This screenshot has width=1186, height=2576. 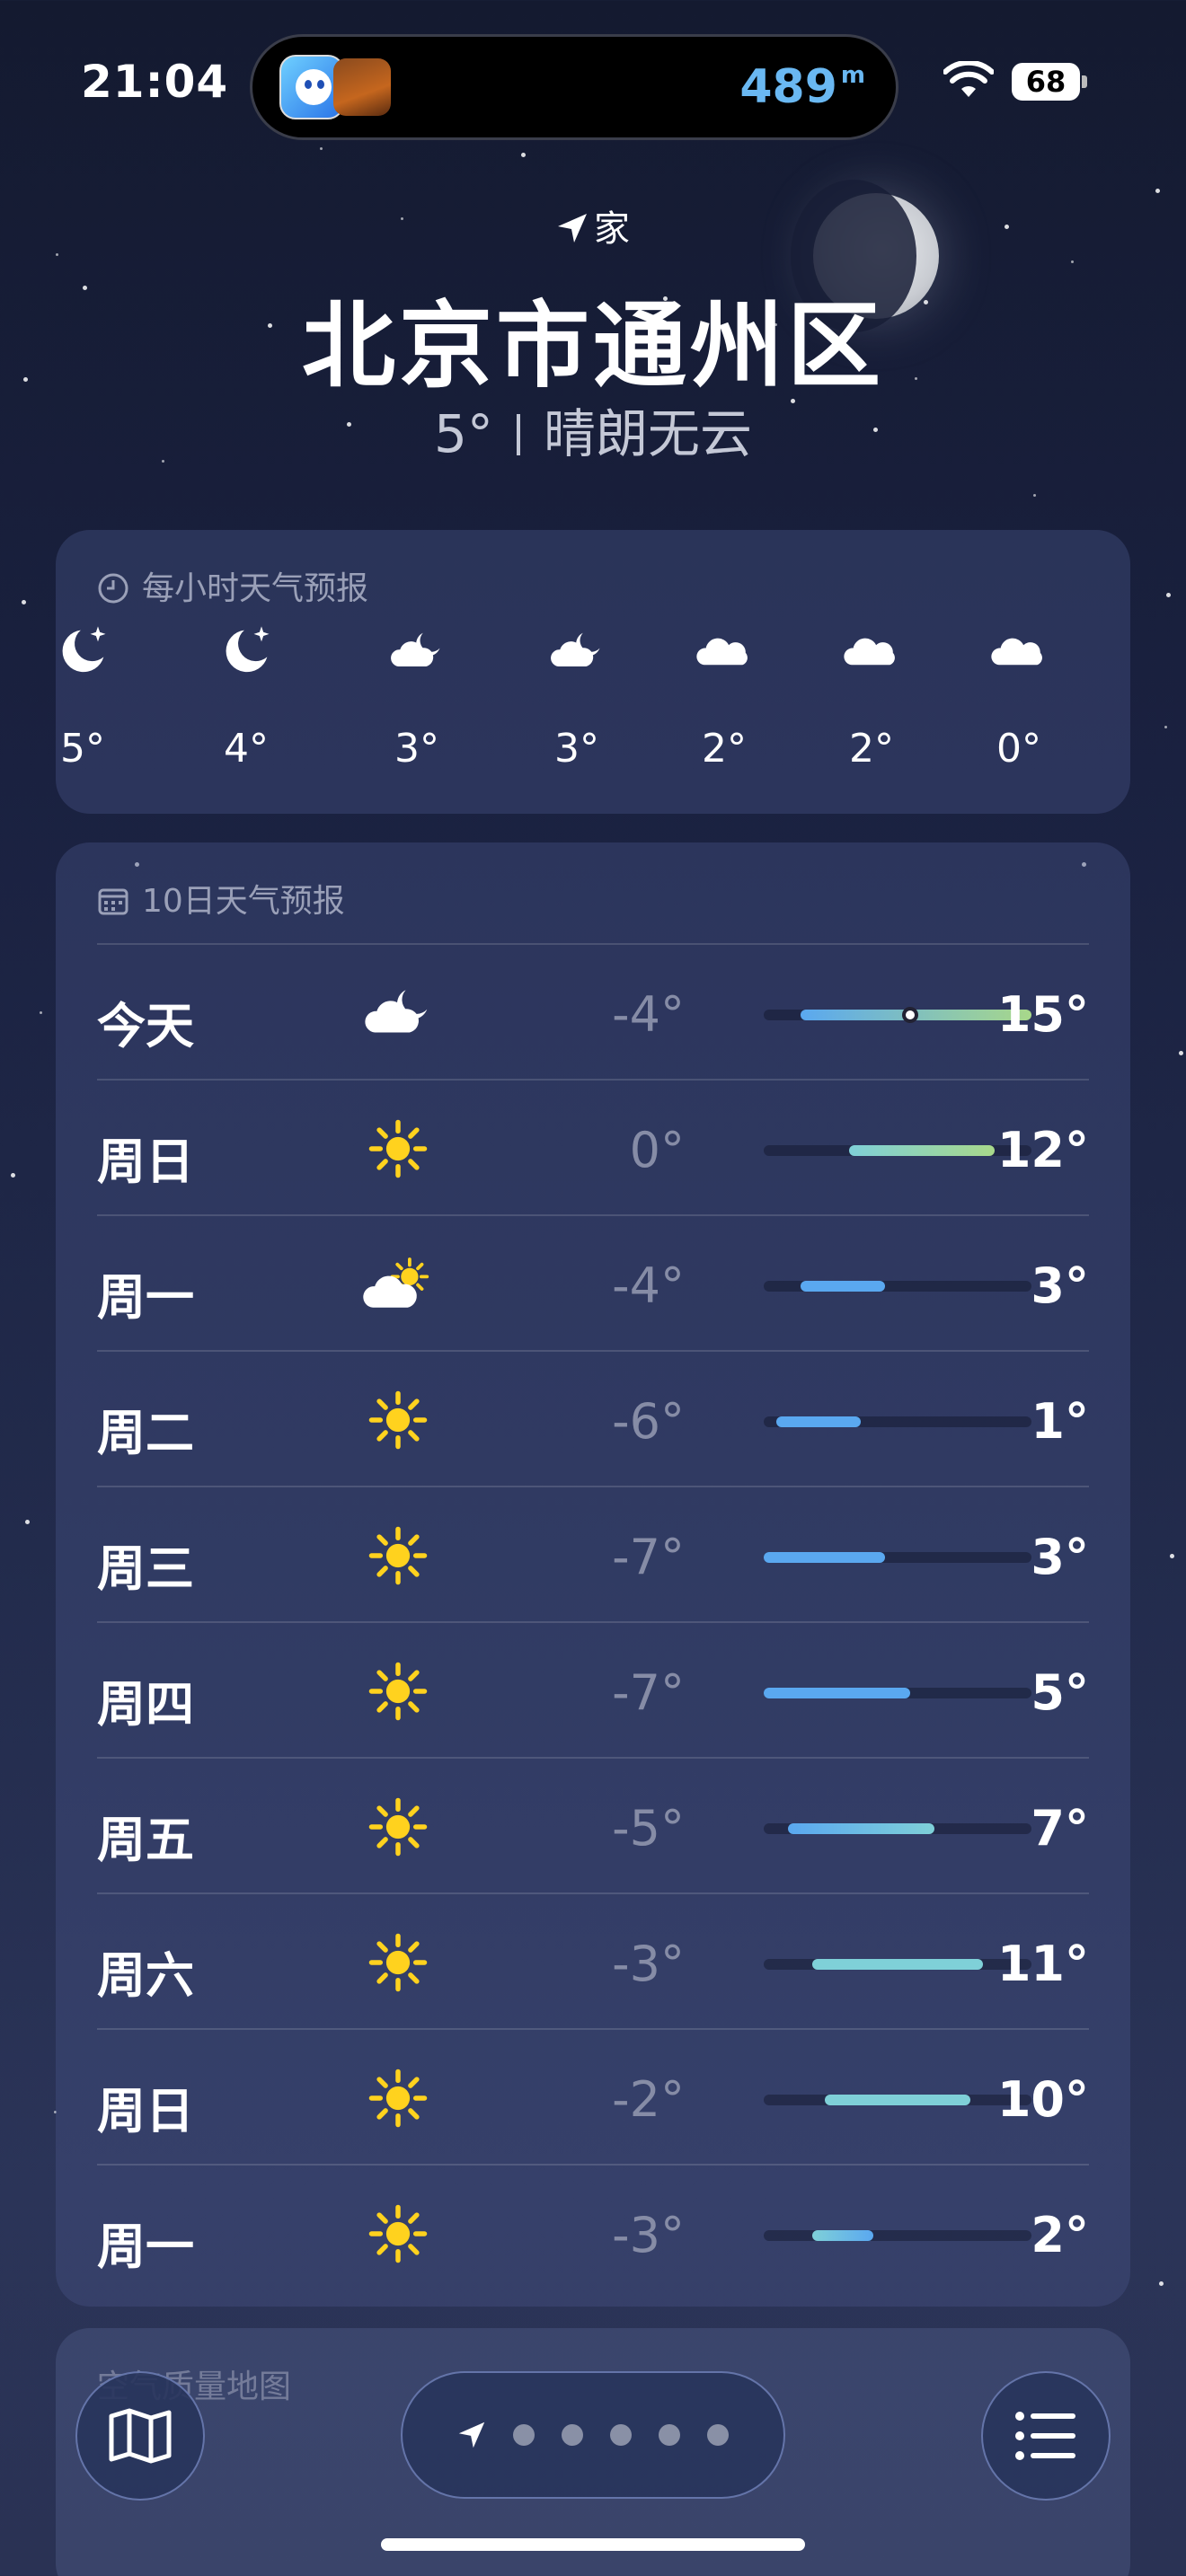 What do you see at coordinates (724, 696) in the screenshot?
I see `hourly-item: 2°` at bounding box center [724, 696].